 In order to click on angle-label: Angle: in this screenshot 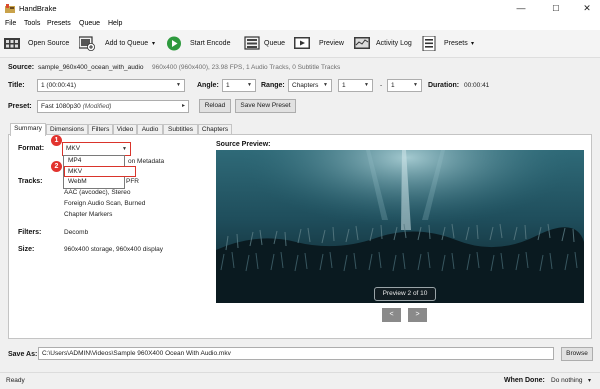, I will do `click(208, 85)`.